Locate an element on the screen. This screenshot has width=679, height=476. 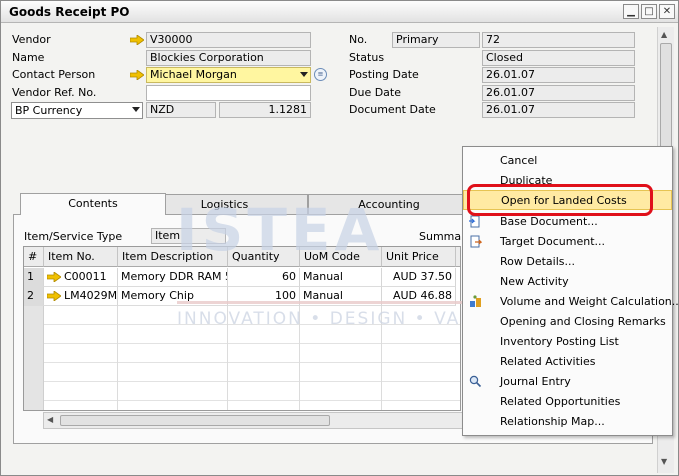
name-field: Blockies Corporation is located at coordinates (228, 58).